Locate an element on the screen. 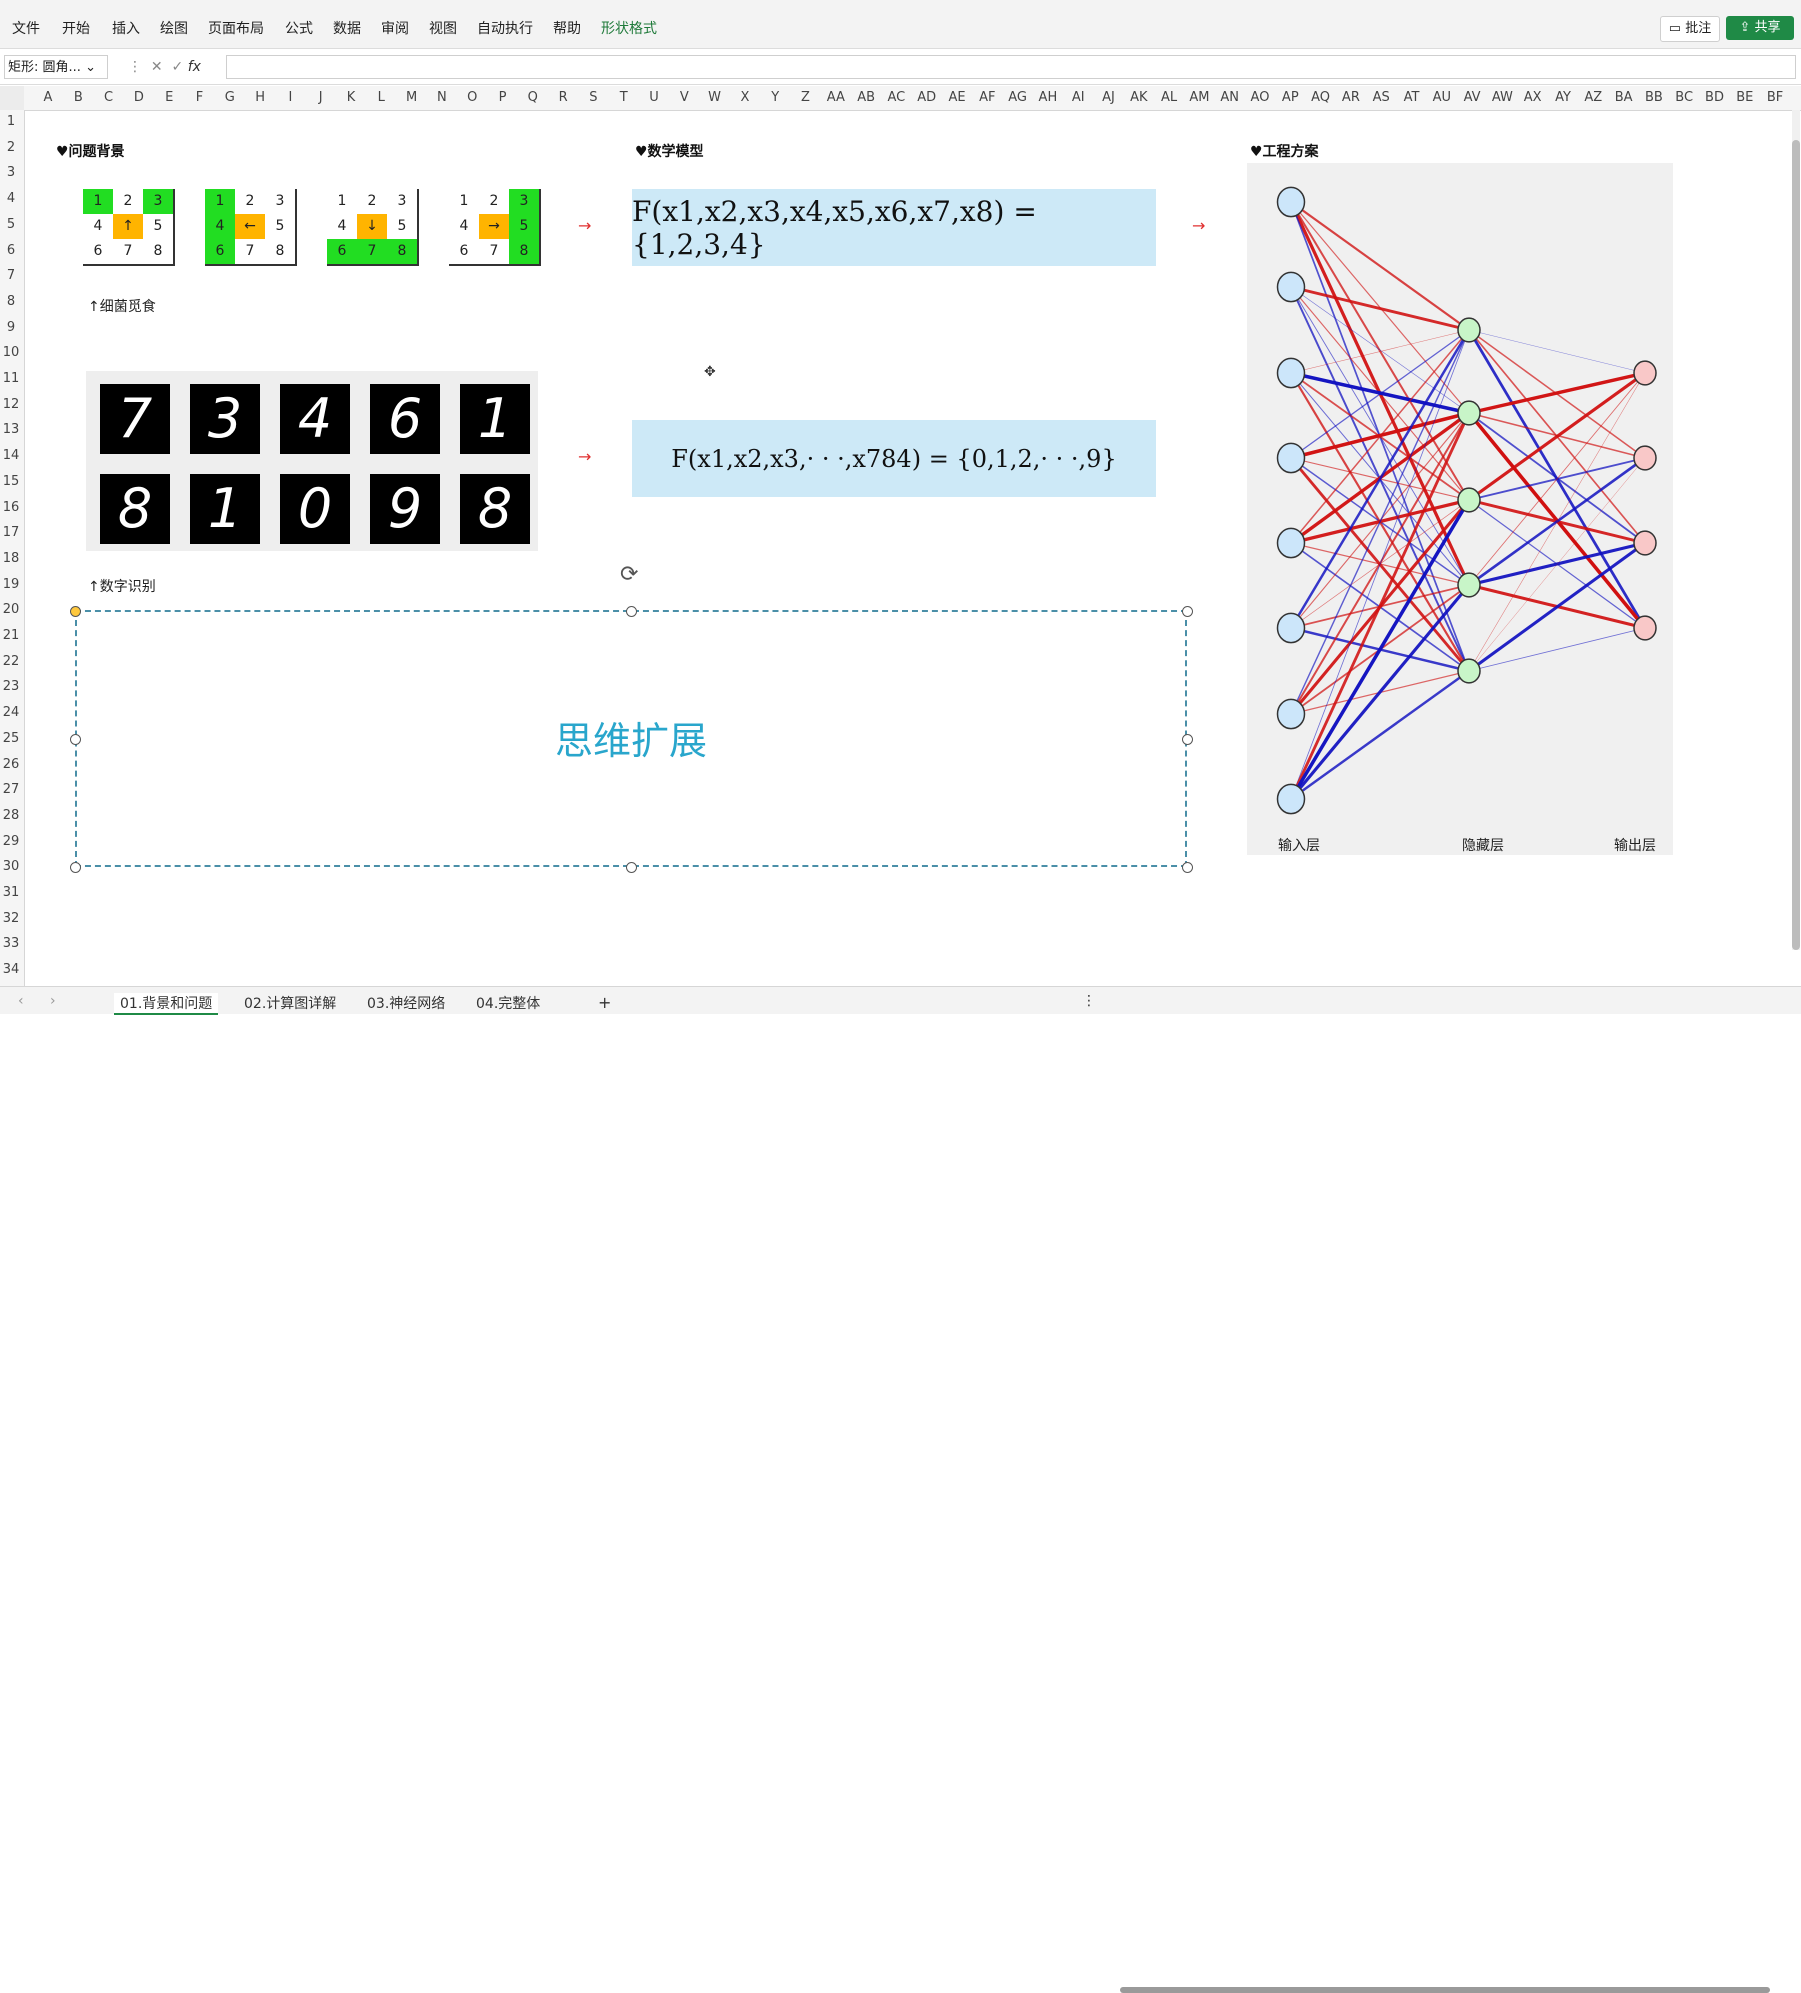 Image resolution: width=1801 pixels, height=1993 pixels. add-sheet-icon: + is located at coordinates (604, 1002).